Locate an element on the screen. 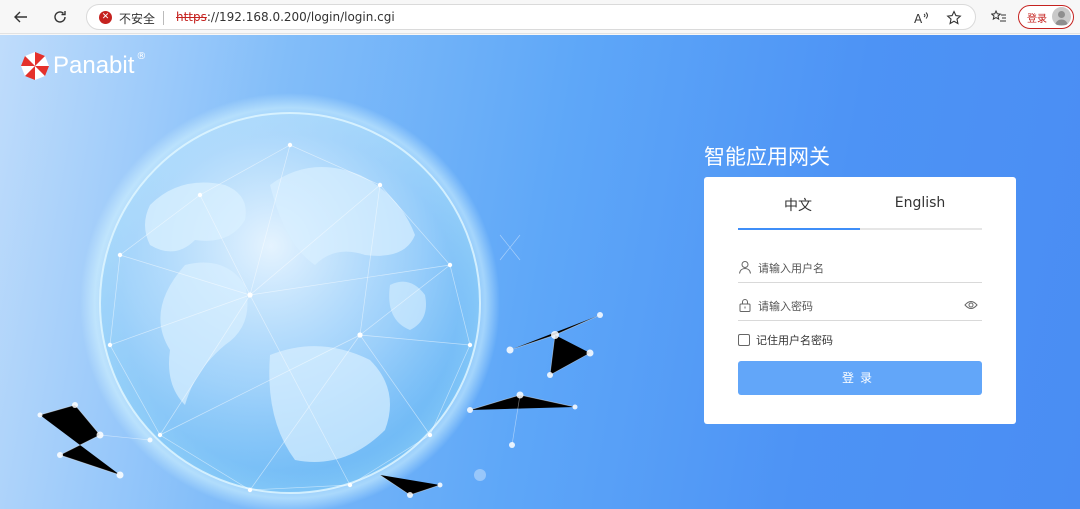  user-avatar-icon is located at coordinates (1061, 18).